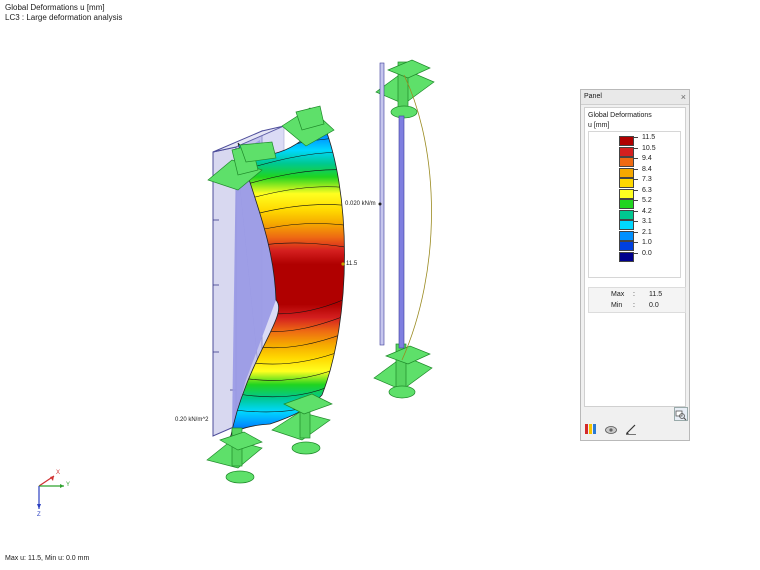  I want to click on magnify-tool-button, so click(681, 414).